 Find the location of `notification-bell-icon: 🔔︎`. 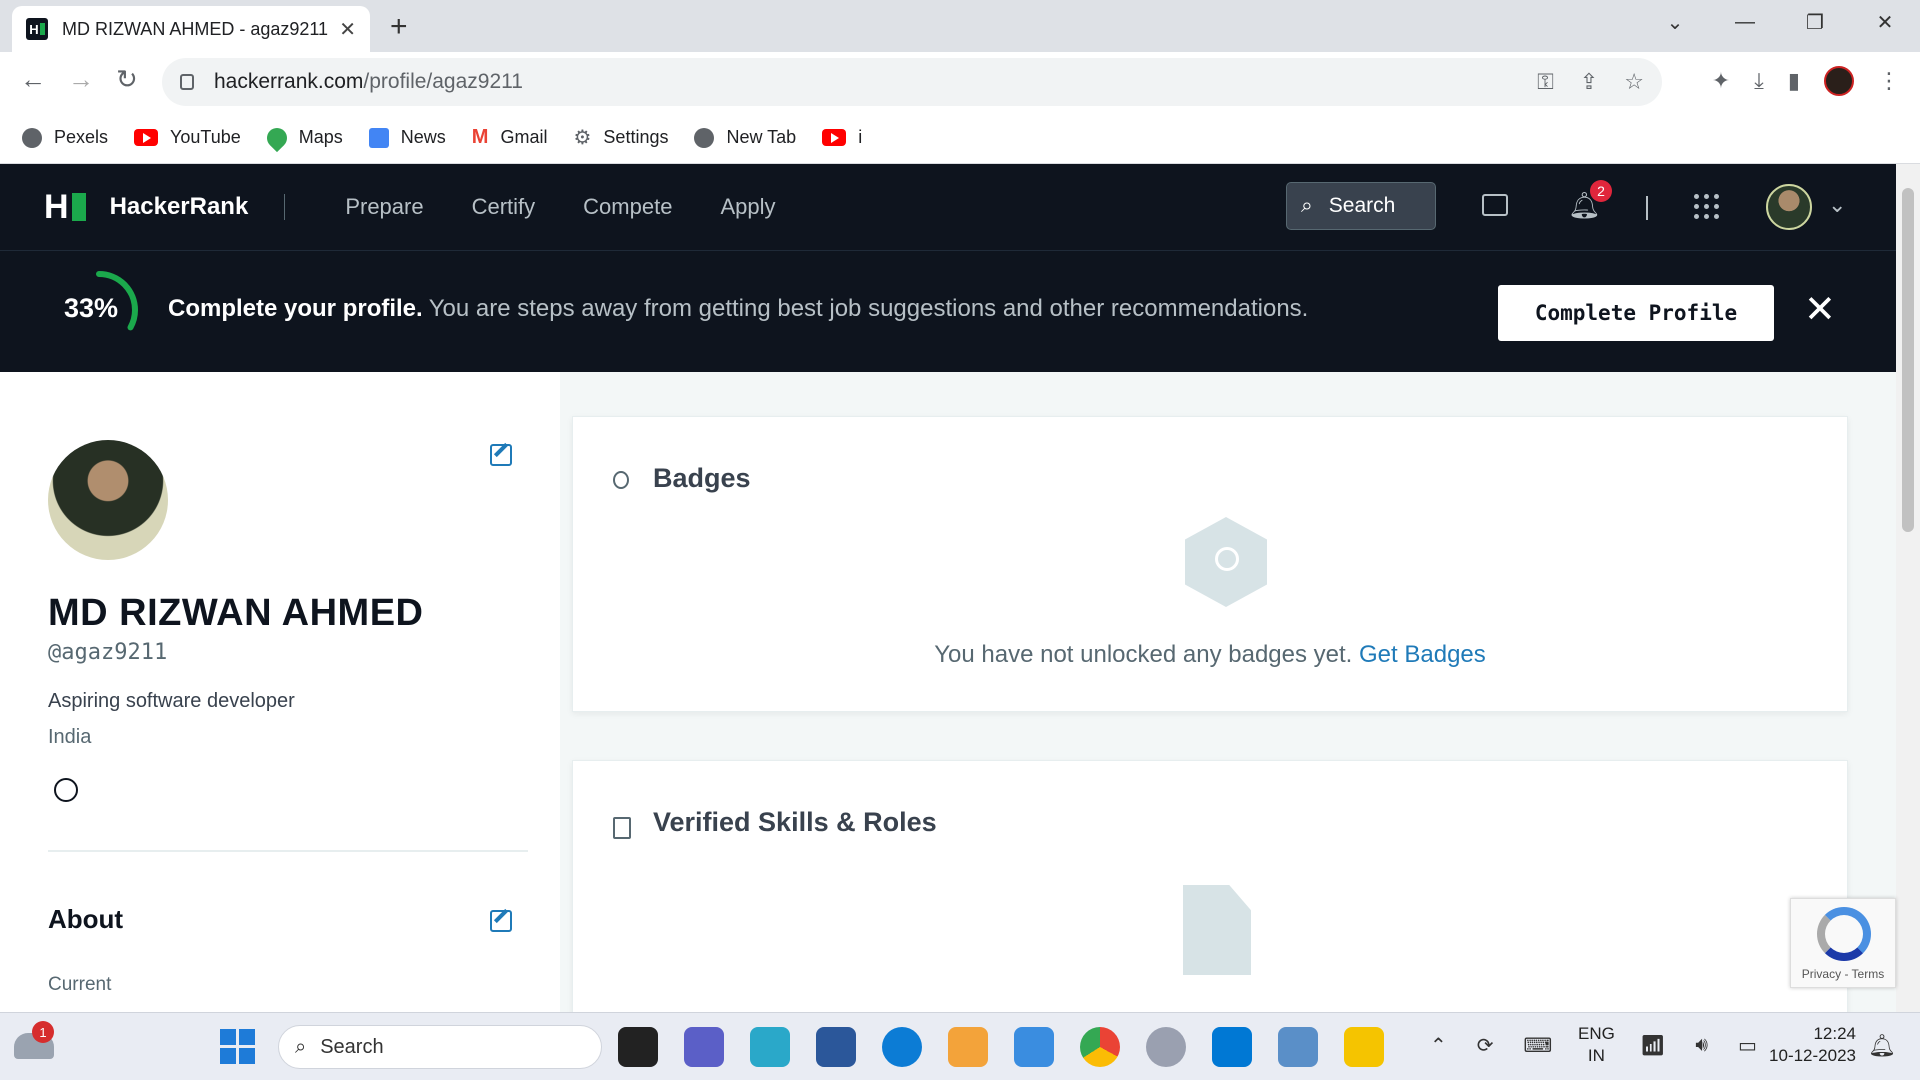

notification-bell-icon: 🔔︎ is located at coordinates (1882, 1046).